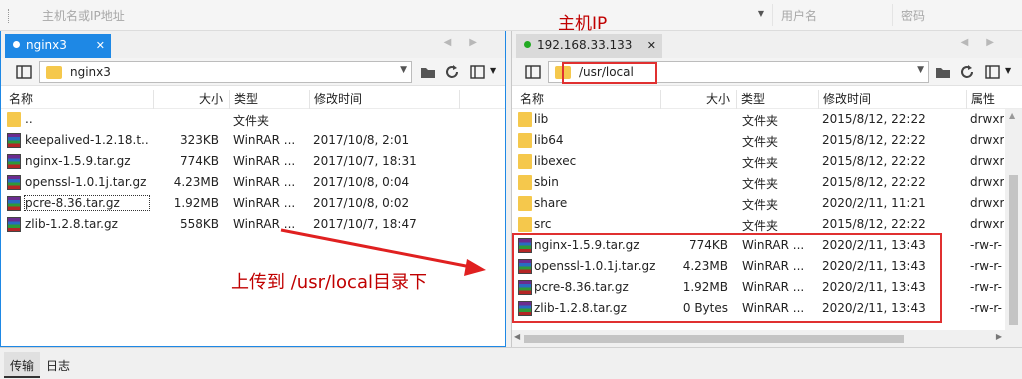 The image size is (1022, 379). Describe the element at coordinates (83, 16) in the screenshot. I see `host-placeholder: 主机名或IP地址` at that location.